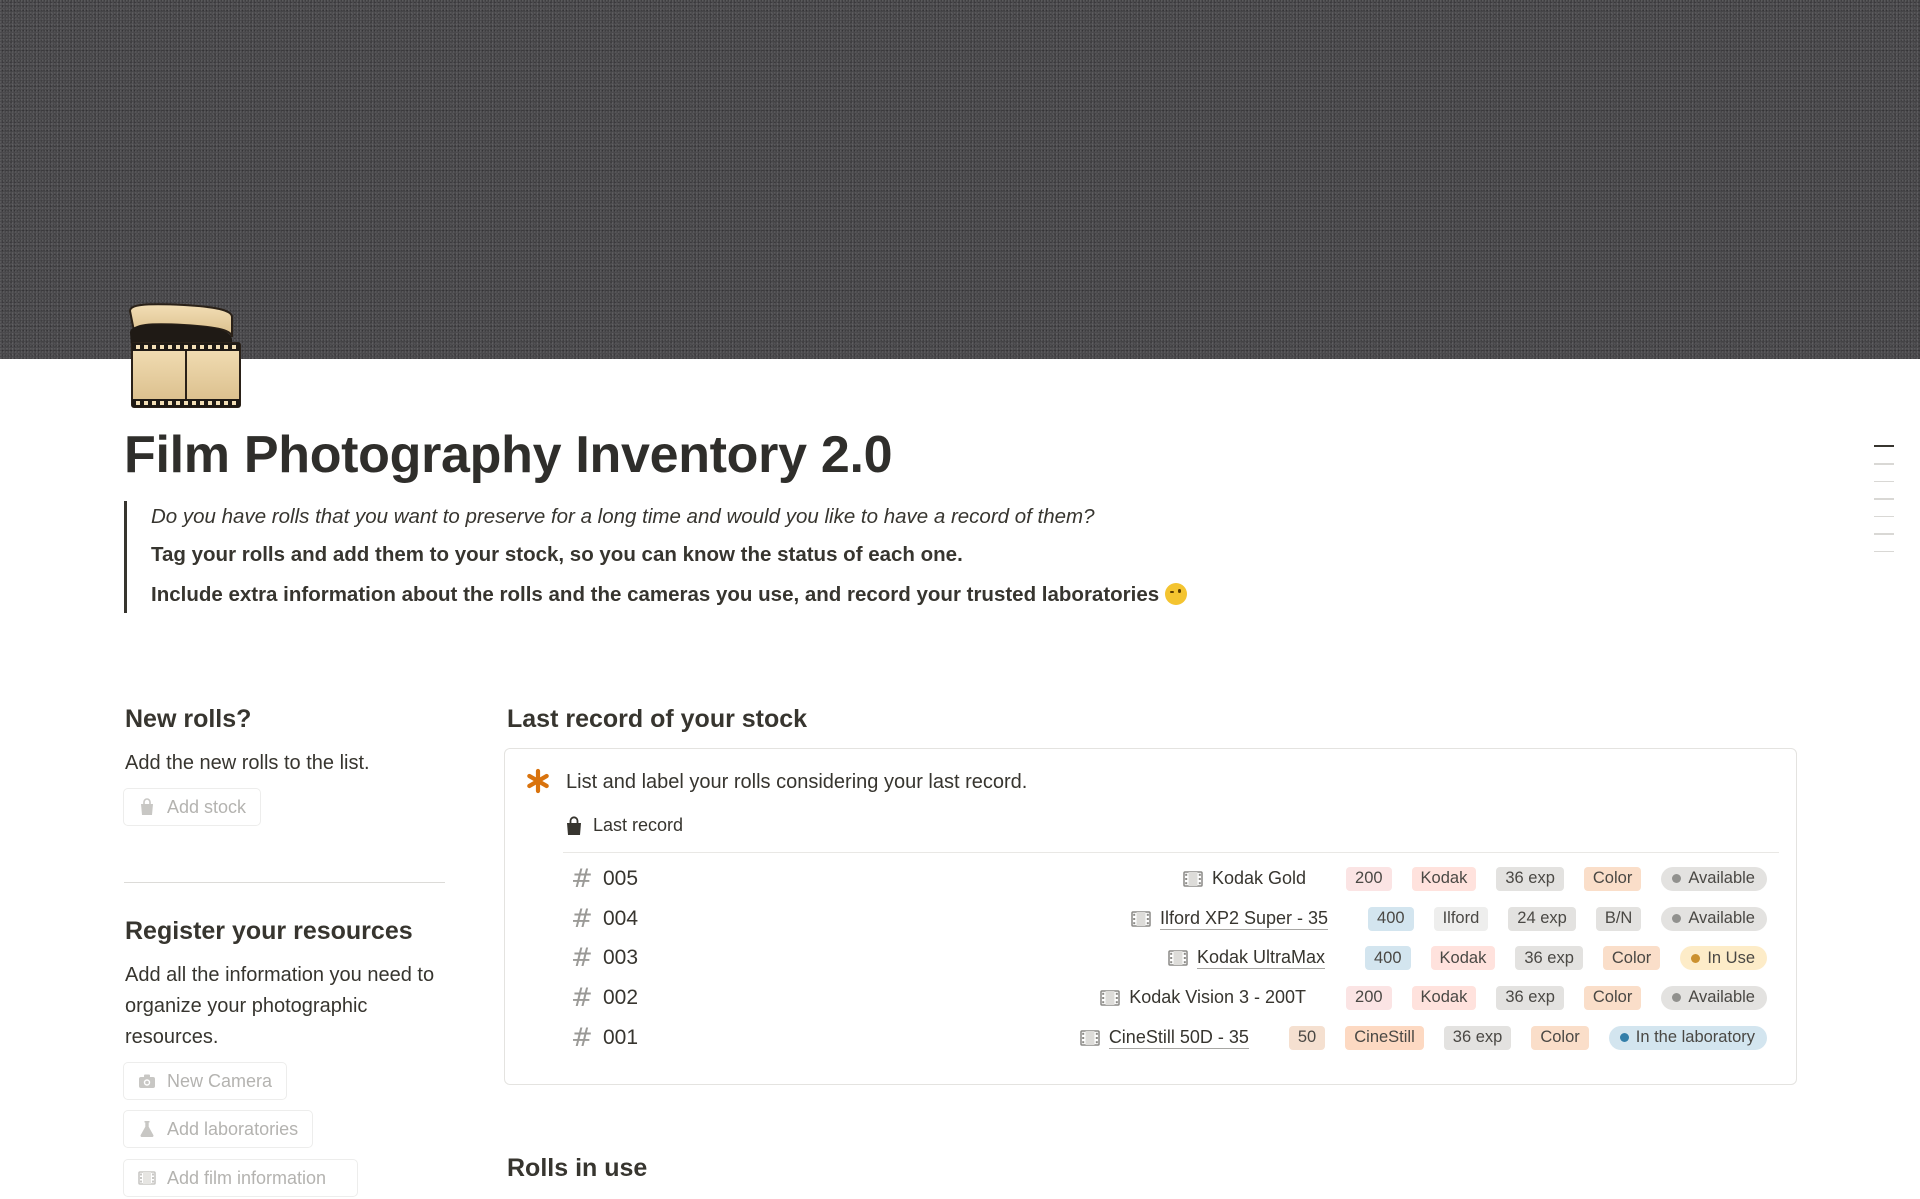 Image resolution: width=1920 pixels, height=1199 pixels. What do you see at coordinates (220, 1080) in the screenshot?
I see `new-camera-label: New Camera` at bounding box center [220, 1080].